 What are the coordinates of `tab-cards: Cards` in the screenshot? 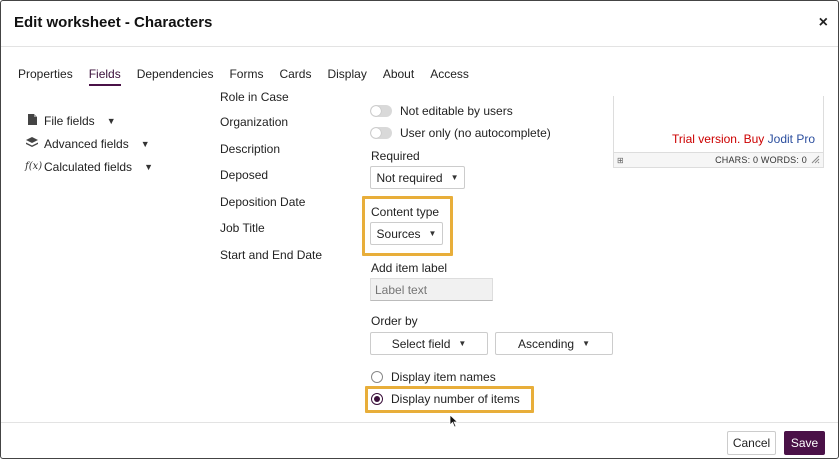 It's located at (295, 76).